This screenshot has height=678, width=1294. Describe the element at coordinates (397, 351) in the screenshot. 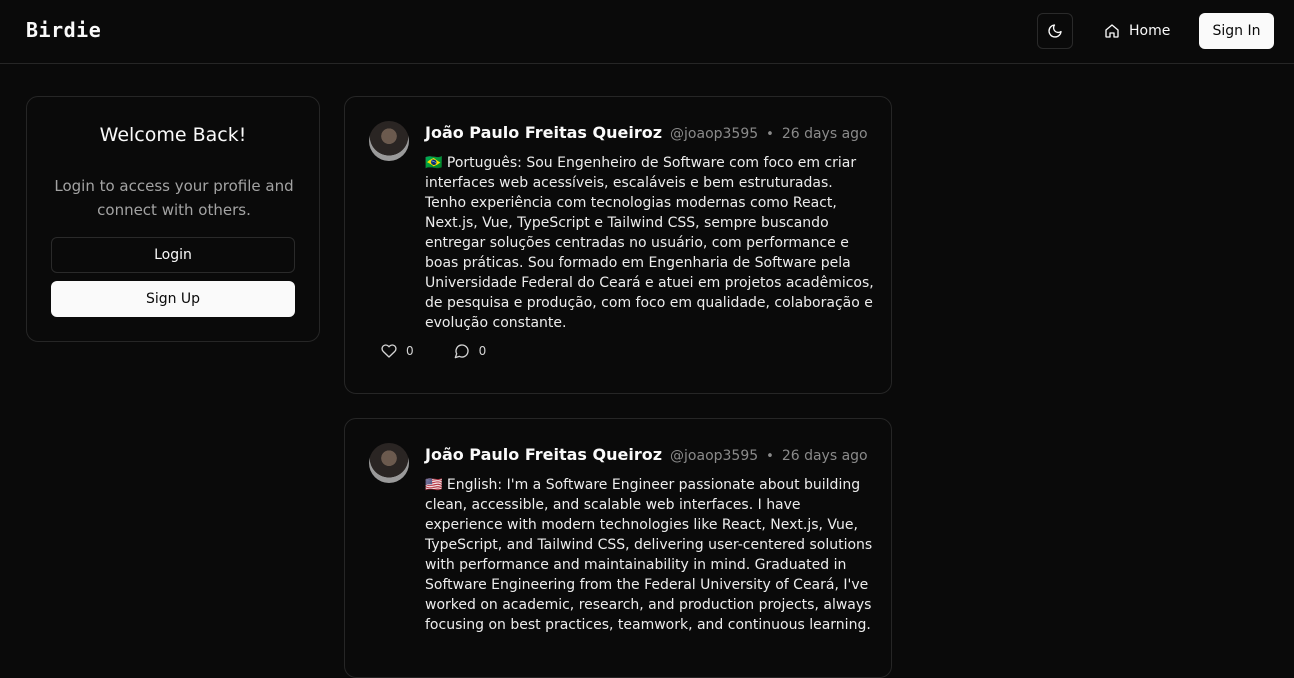

I see `like-button: 0` at that location.